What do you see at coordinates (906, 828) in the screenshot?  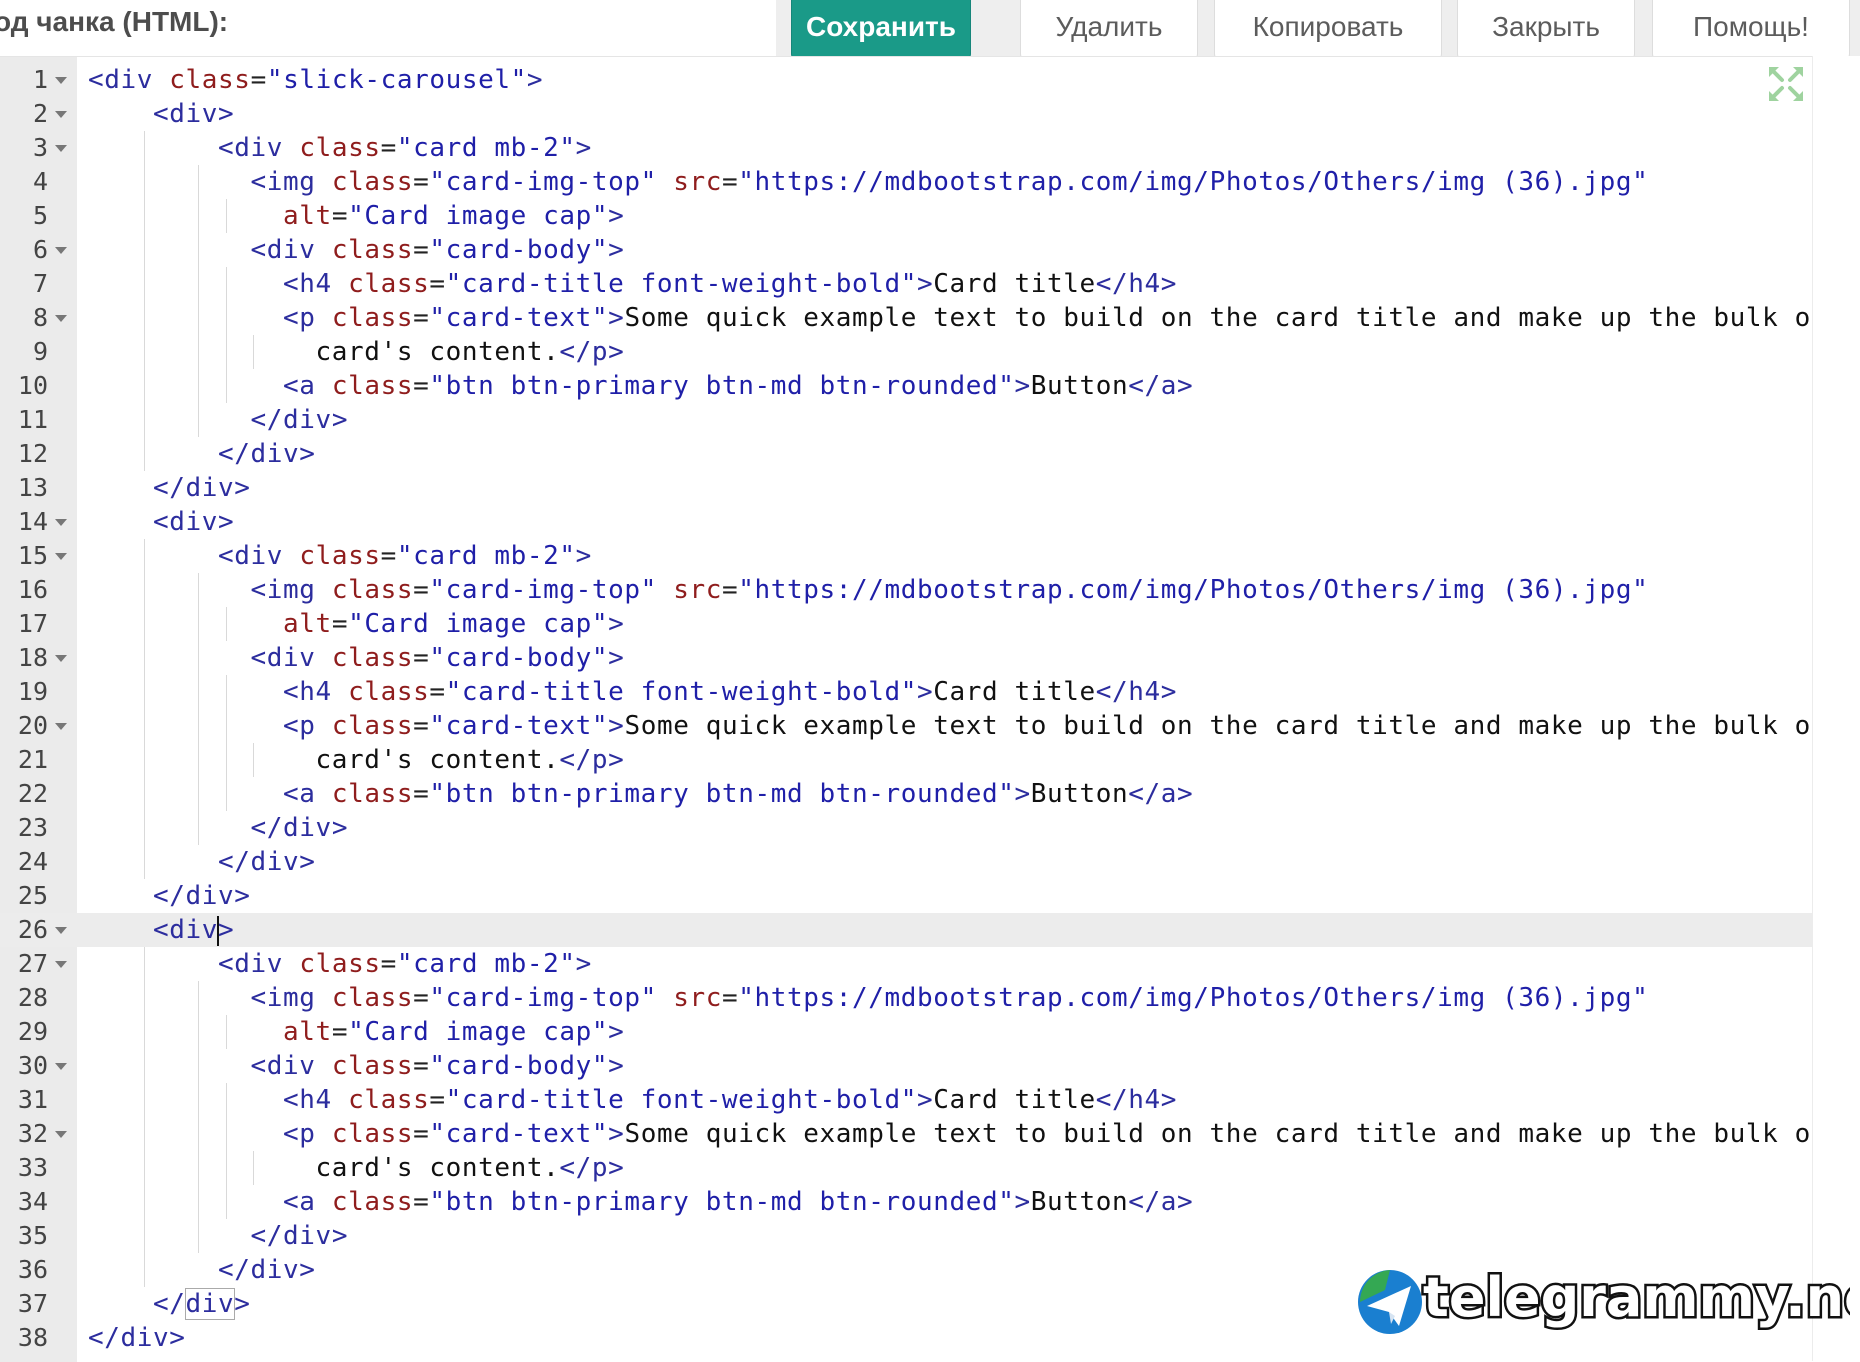 I see `code-line: 23 </div>` at bounding box center [906, 828].